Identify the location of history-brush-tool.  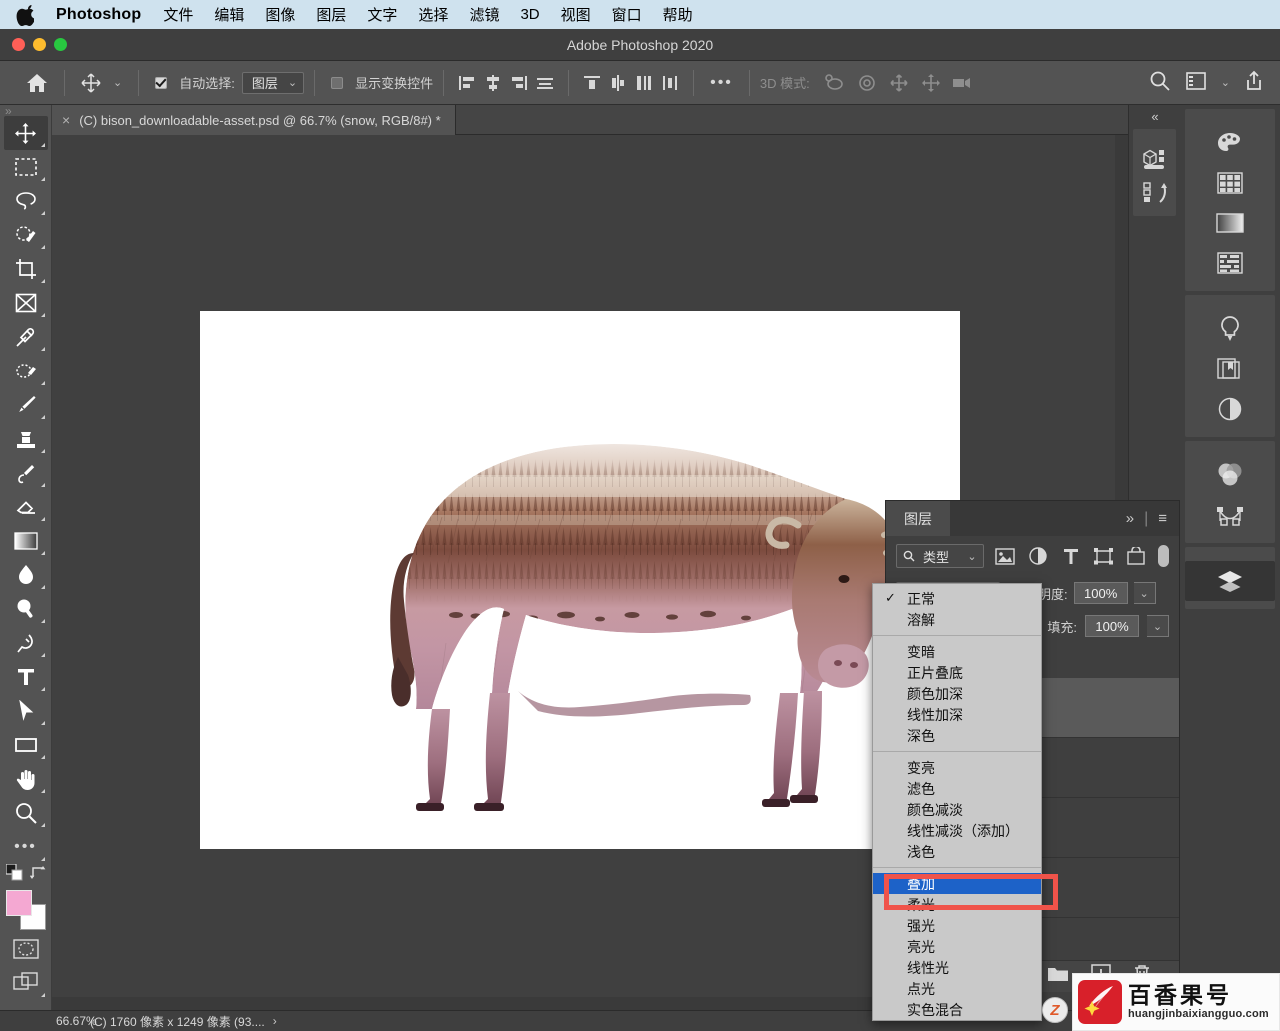
(26, 473).